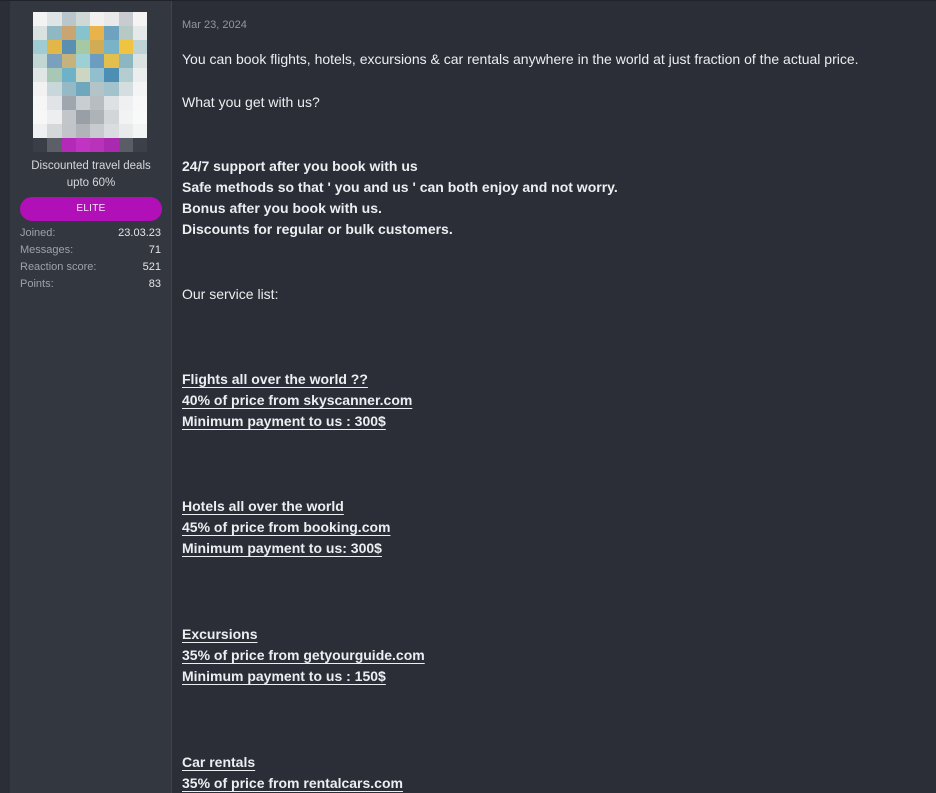 This screenshot has width=936, height=793. Describe the element at coordinates (90, 233) in the screenshot. I see `stat-row-joined: Joined: 23.03.23` at that location.